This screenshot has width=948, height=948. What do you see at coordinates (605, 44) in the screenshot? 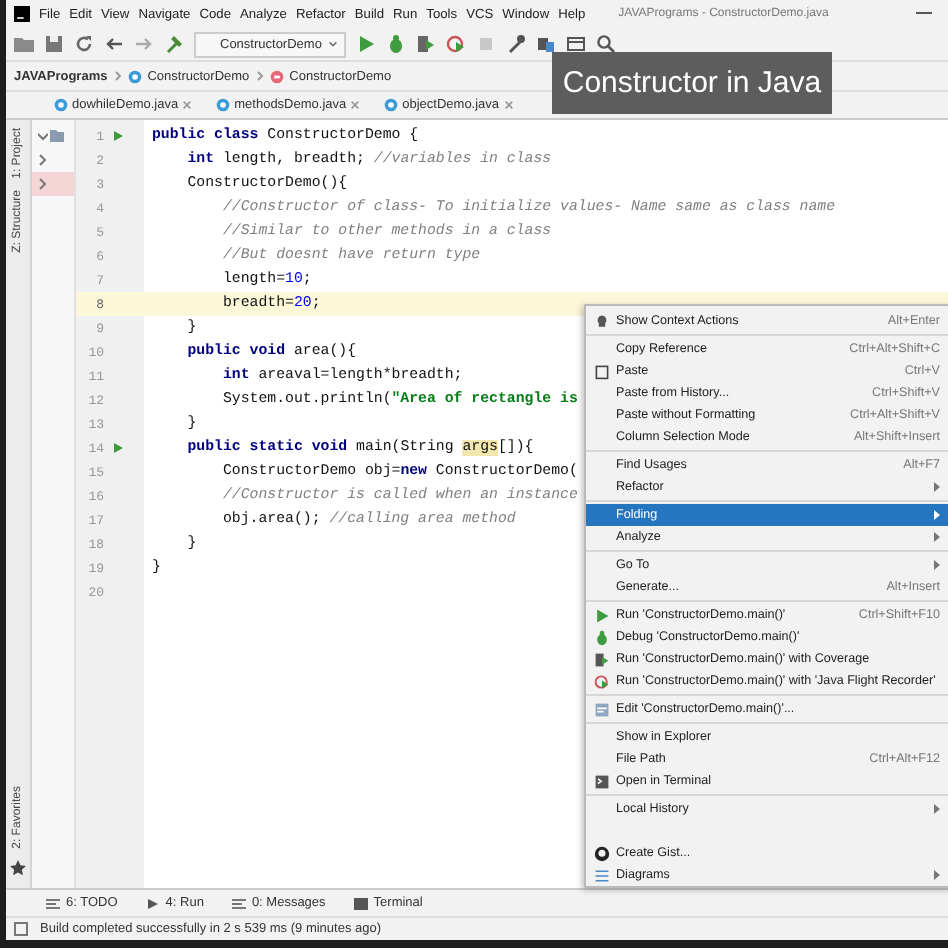
I see `search-icon` at bounding box center [605, 44].